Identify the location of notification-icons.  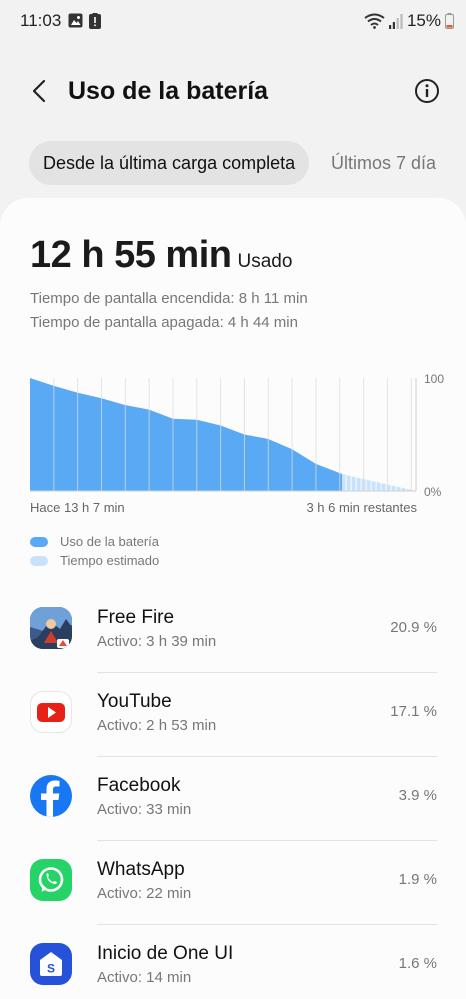
(84, 21).